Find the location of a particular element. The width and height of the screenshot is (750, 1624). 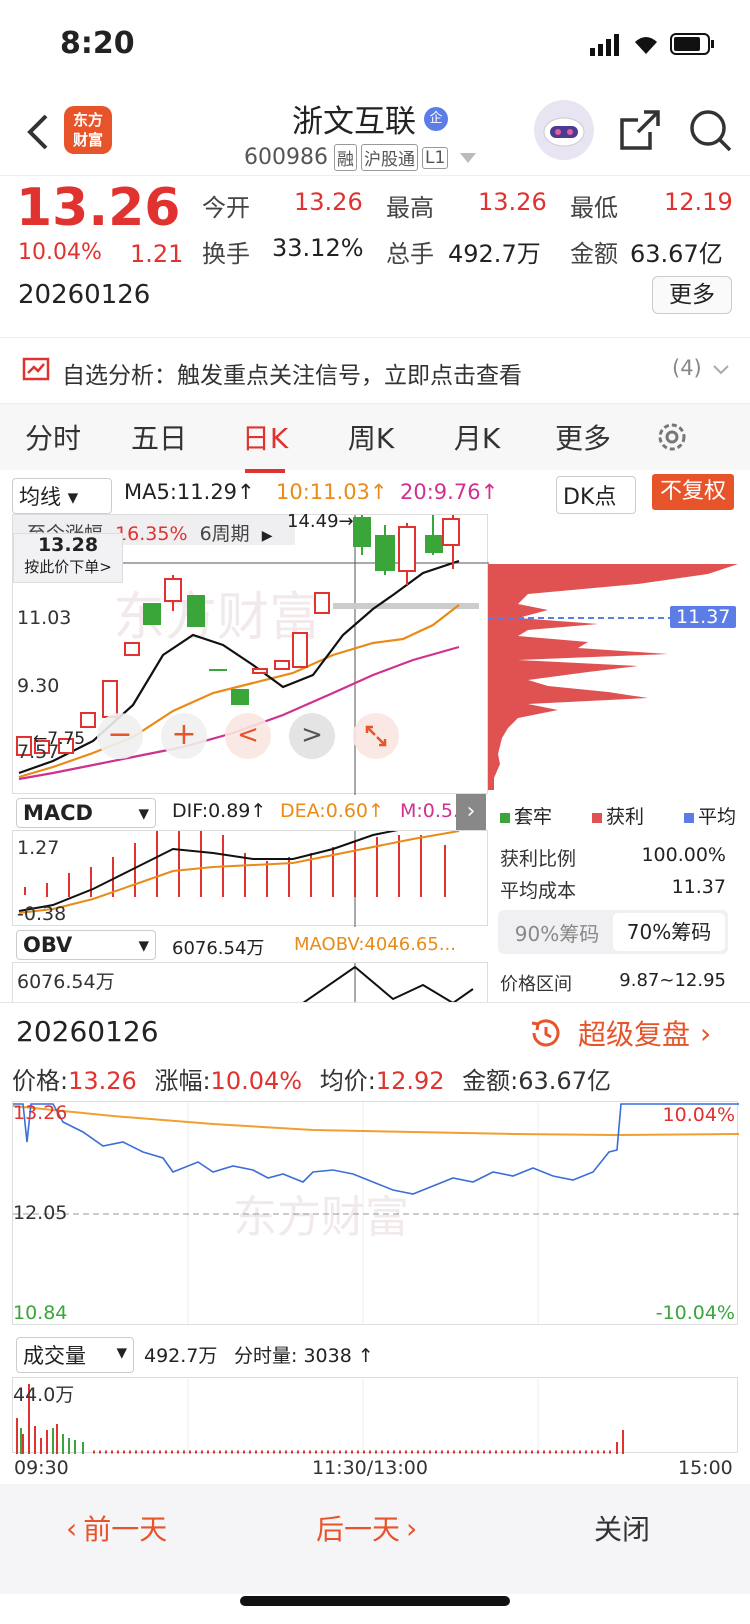

volume-header: 成交量 ▾ 492.7万 分时量: 3038 ↑ is located at coordinates (375, 1355).